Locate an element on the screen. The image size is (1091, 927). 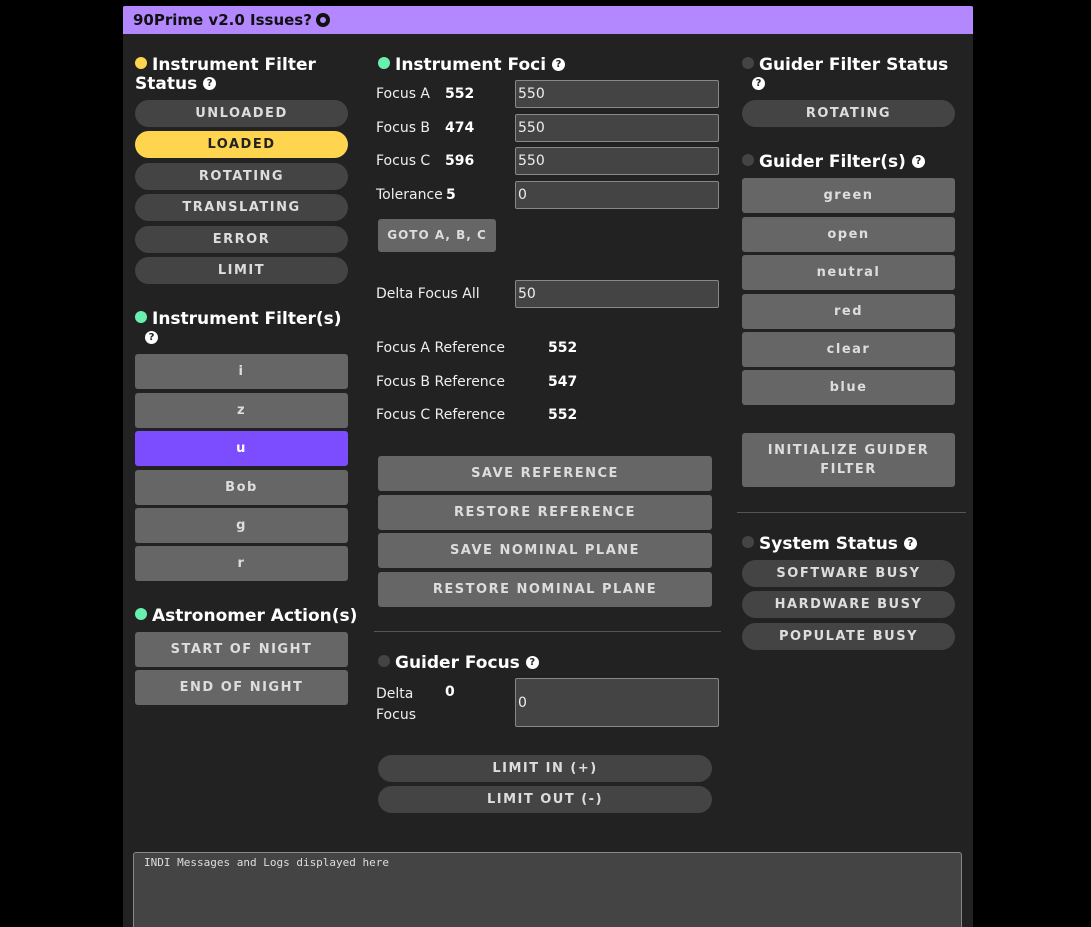
hardware-busy-status: HARDWARE BUSY is located at coordinates (848, 604).